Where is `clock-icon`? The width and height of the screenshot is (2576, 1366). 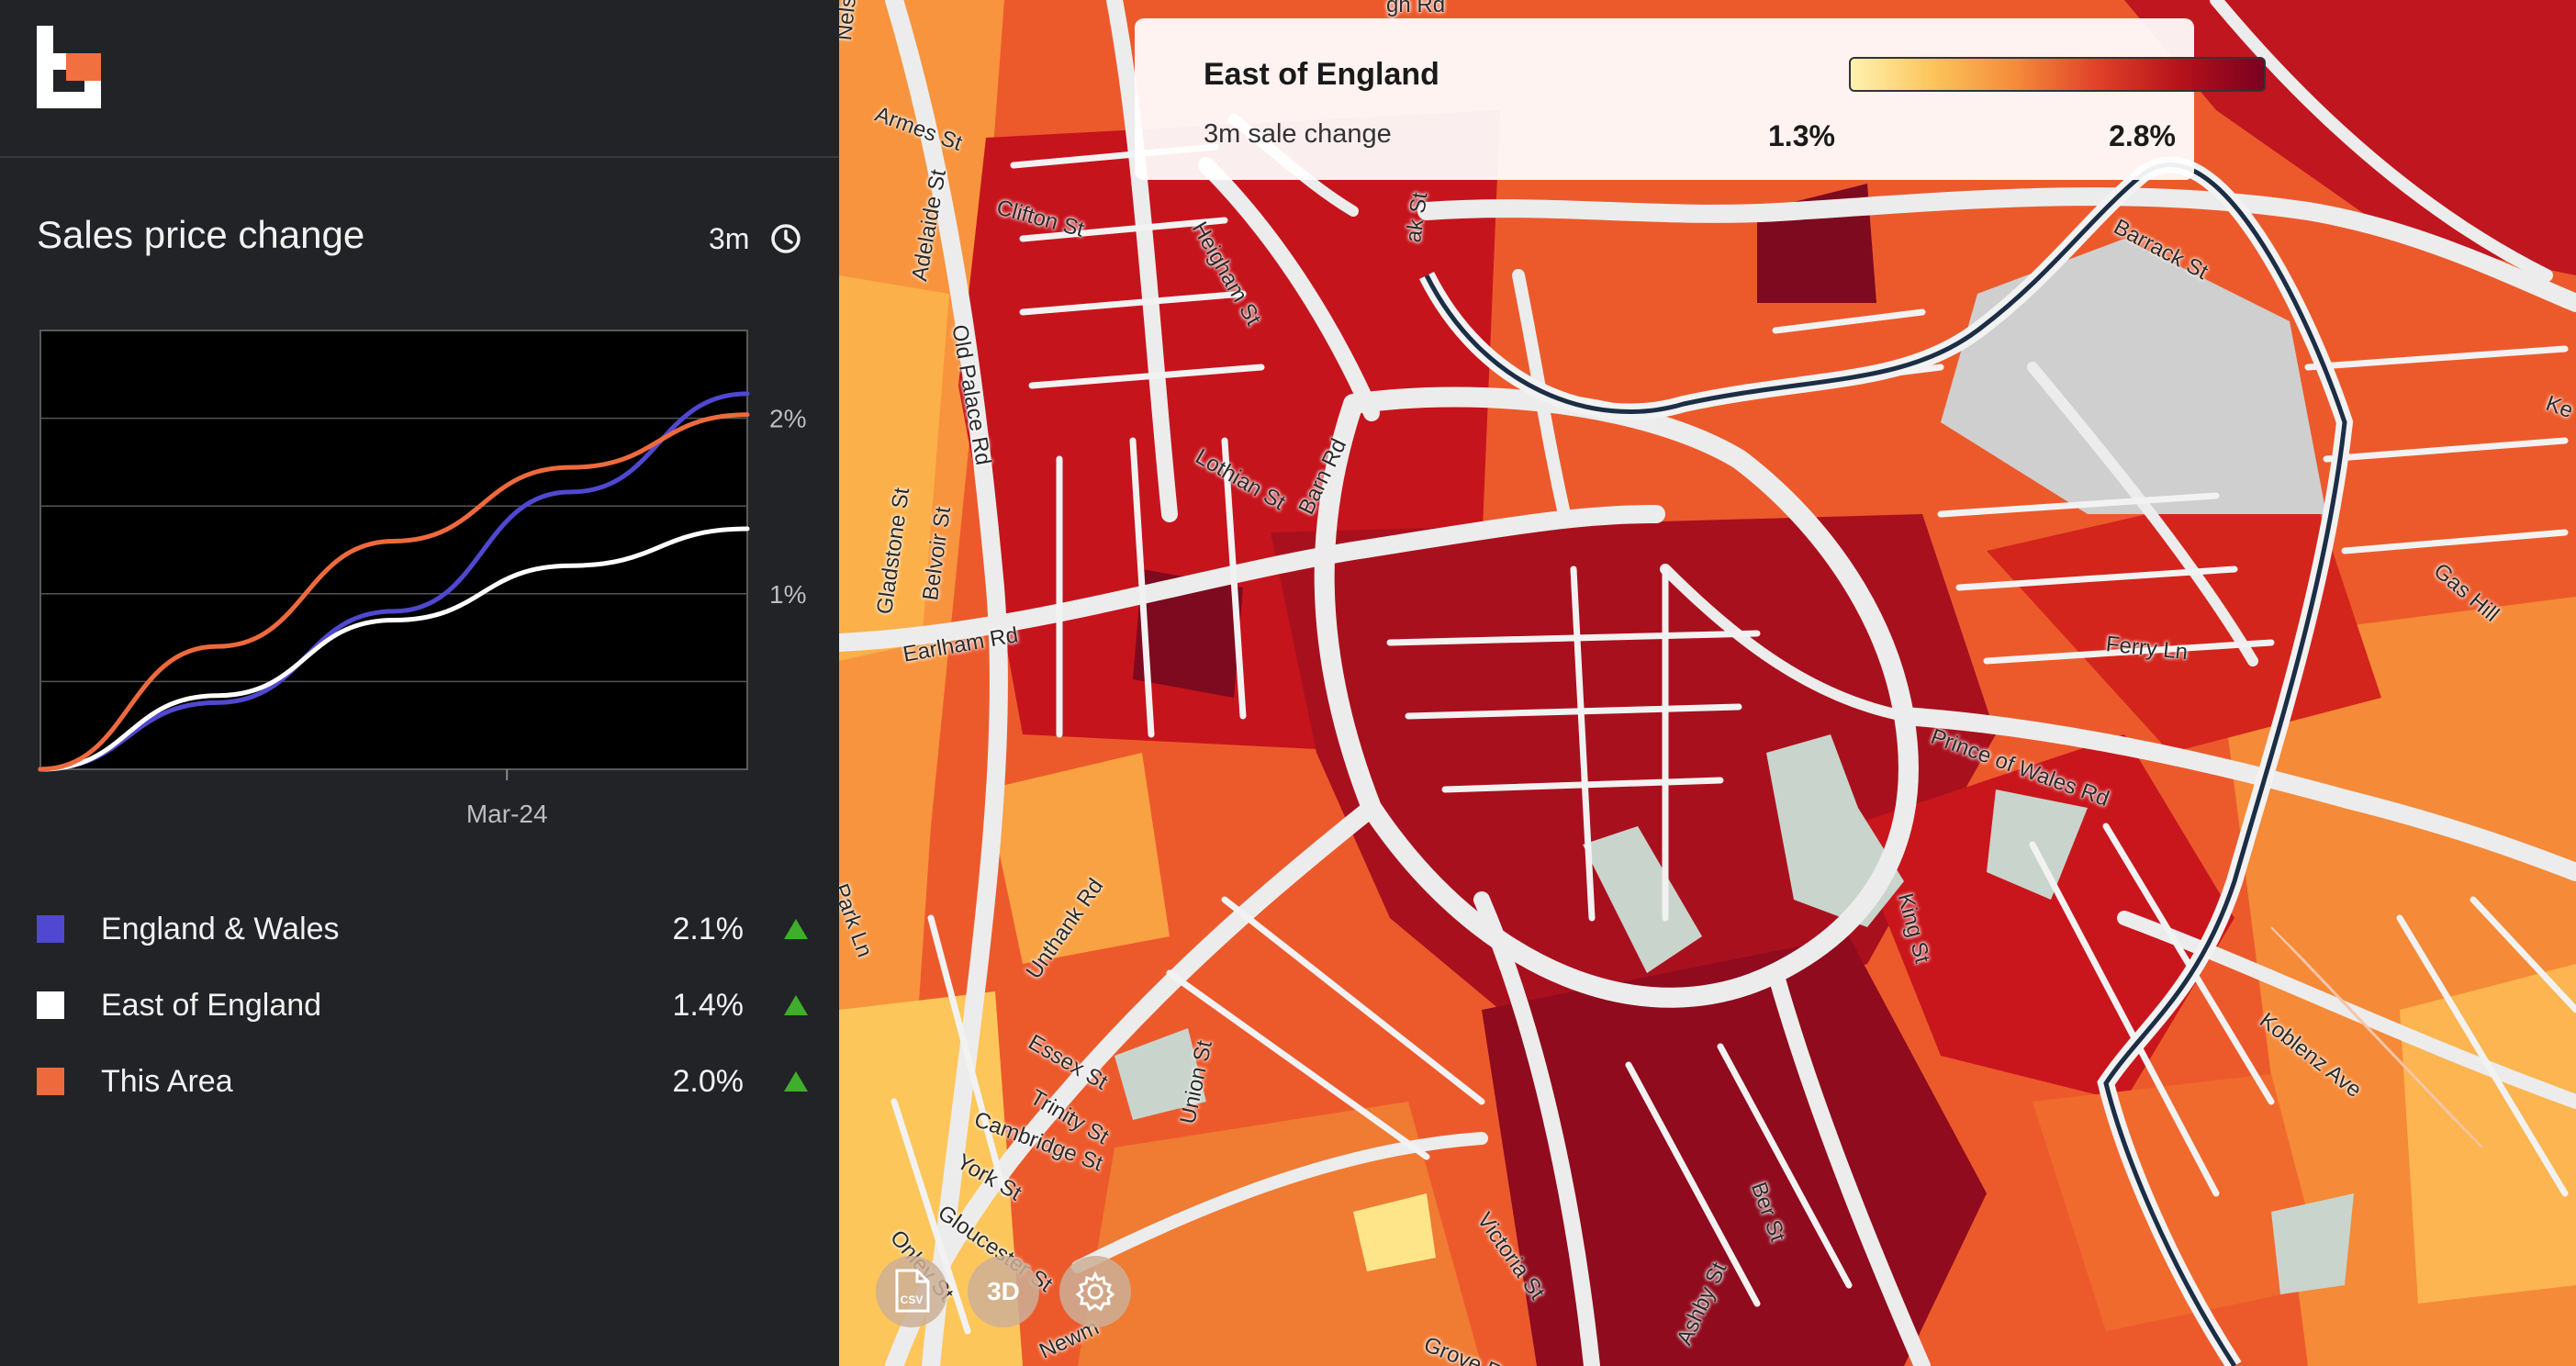 clock-icon is located at coordinates (785, 238).